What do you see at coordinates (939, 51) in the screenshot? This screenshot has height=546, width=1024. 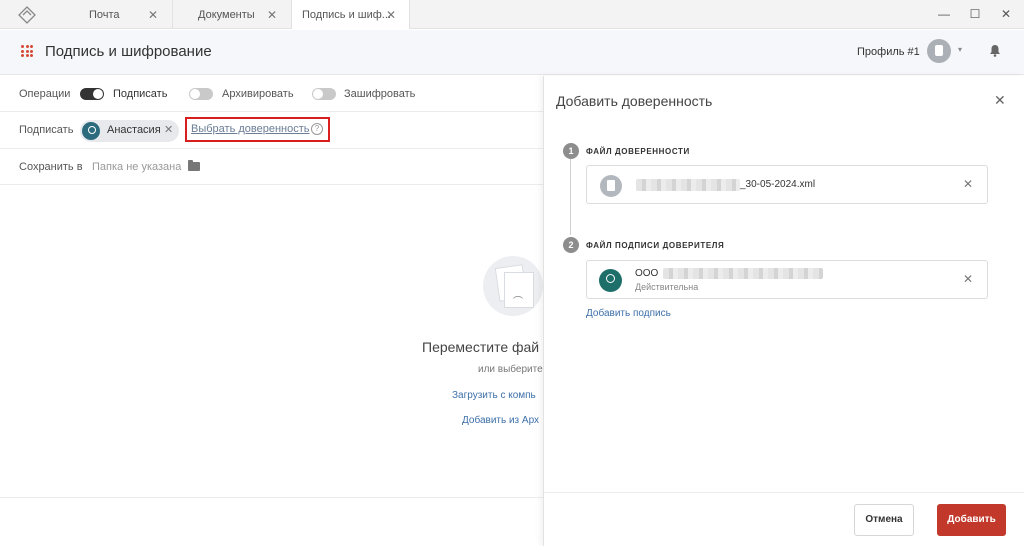 I see `profile-avatar` at bounding box center [939, 51].